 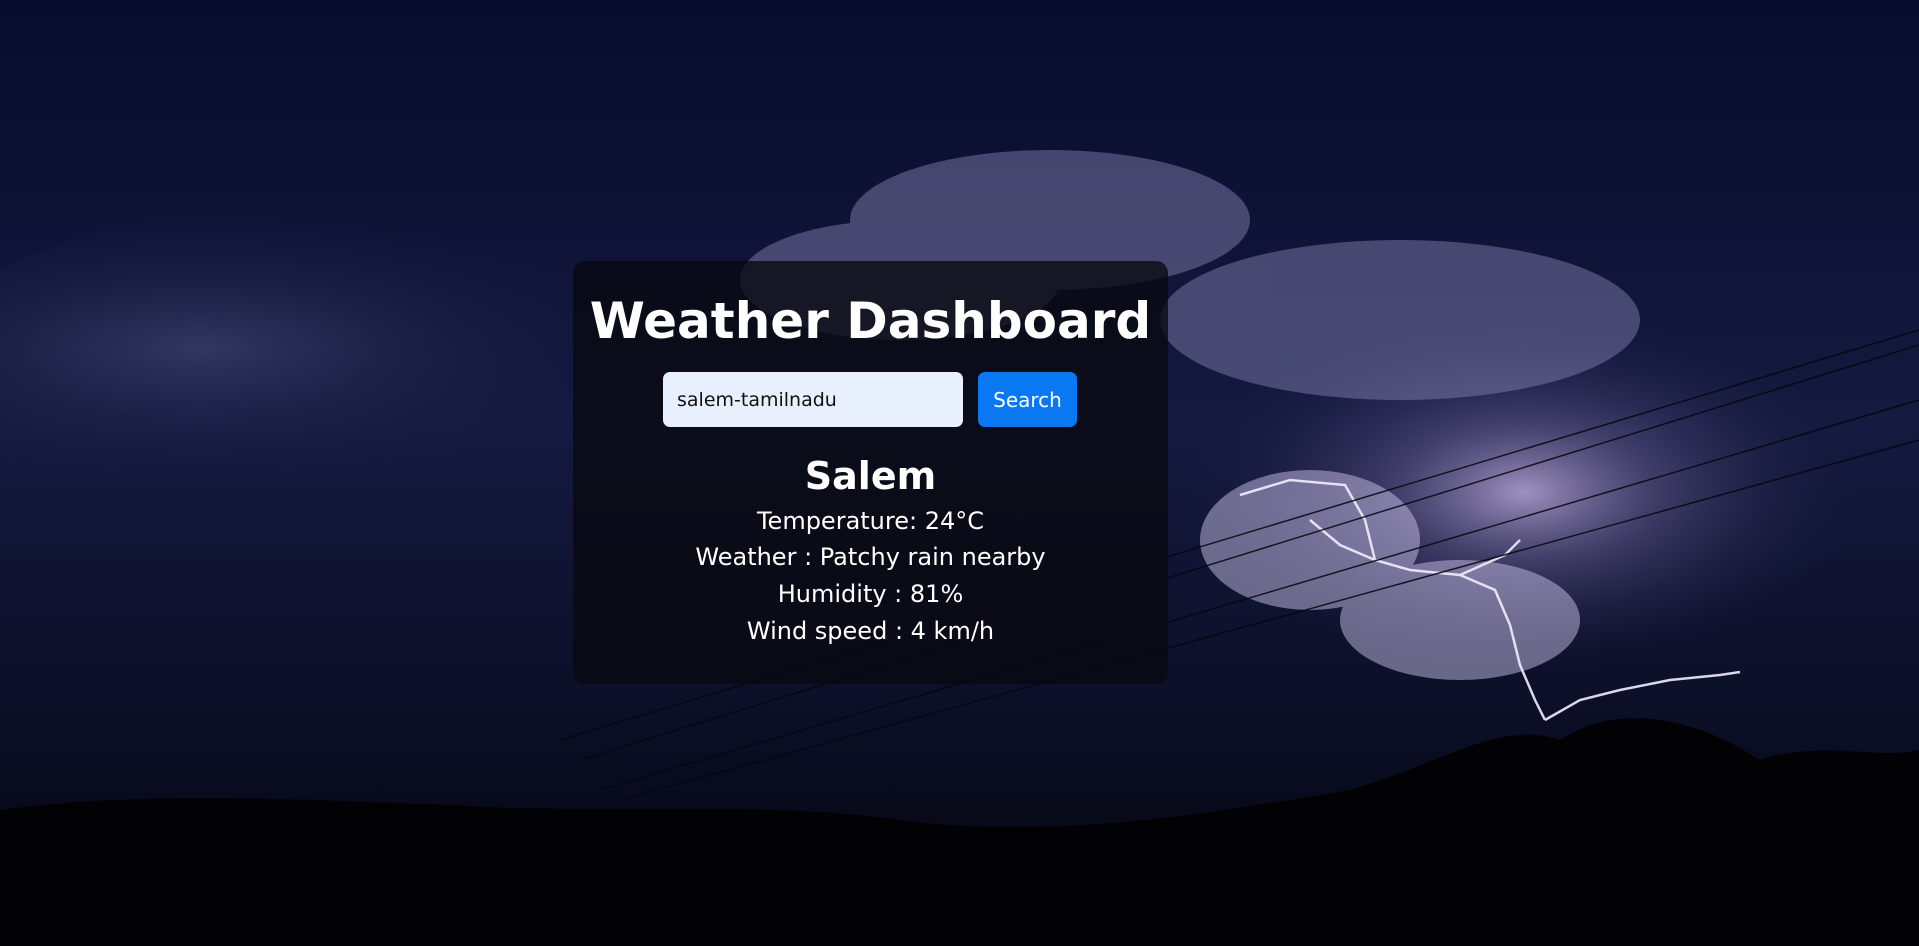 What do you see at coordinates (1027, 399) in the screenshot?
I see `search-button: Search` at bounding box center [1027, 399].